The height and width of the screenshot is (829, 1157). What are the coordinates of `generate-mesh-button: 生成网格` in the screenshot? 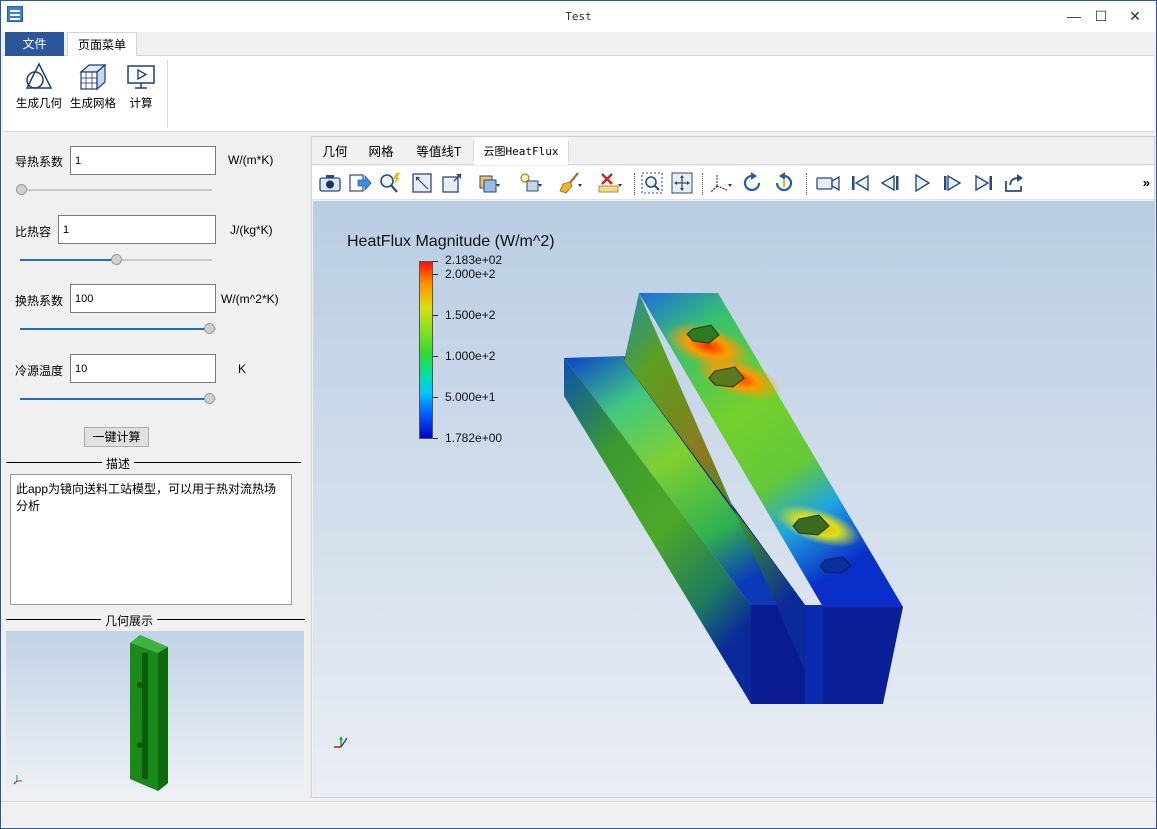 It's located at (93, 86).